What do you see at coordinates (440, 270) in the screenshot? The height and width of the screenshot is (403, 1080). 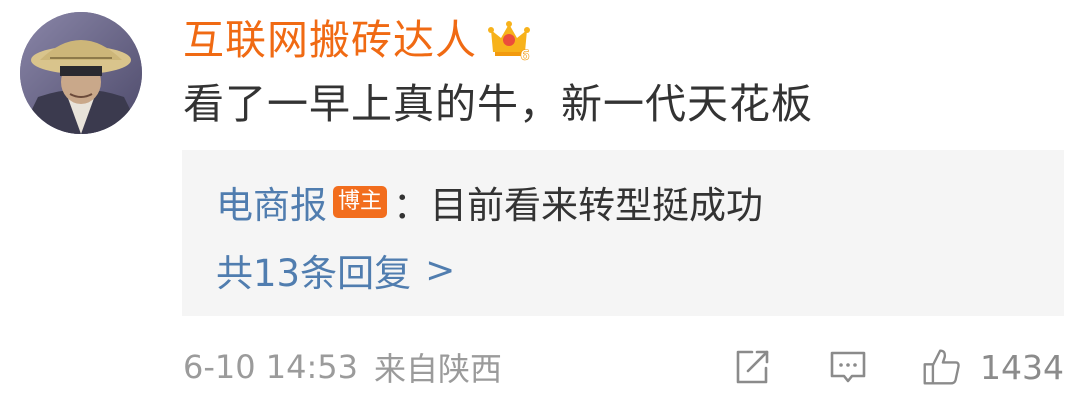 I see `chevron-right-icon: >` at bounding box center [440, 270].